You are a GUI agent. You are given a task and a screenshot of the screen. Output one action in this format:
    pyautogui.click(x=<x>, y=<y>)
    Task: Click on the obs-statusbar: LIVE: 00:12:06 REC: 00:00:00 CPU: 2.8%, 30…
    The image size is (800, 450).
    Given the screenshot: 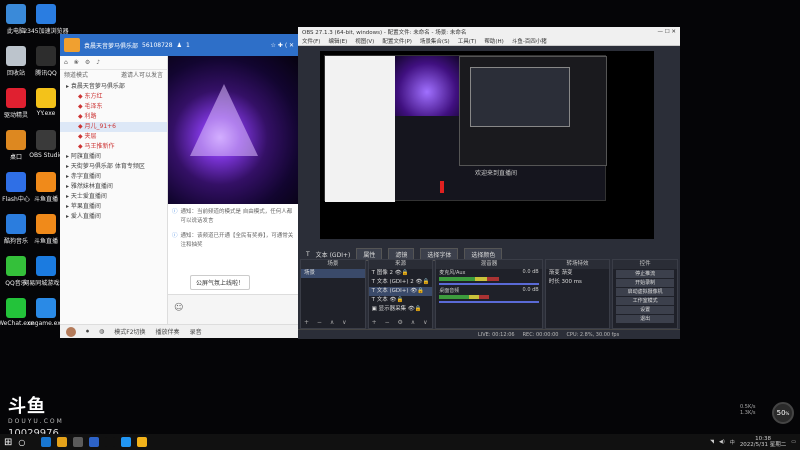 What is the action you would take?
    pyautogui.click(x=489, y=334)
    